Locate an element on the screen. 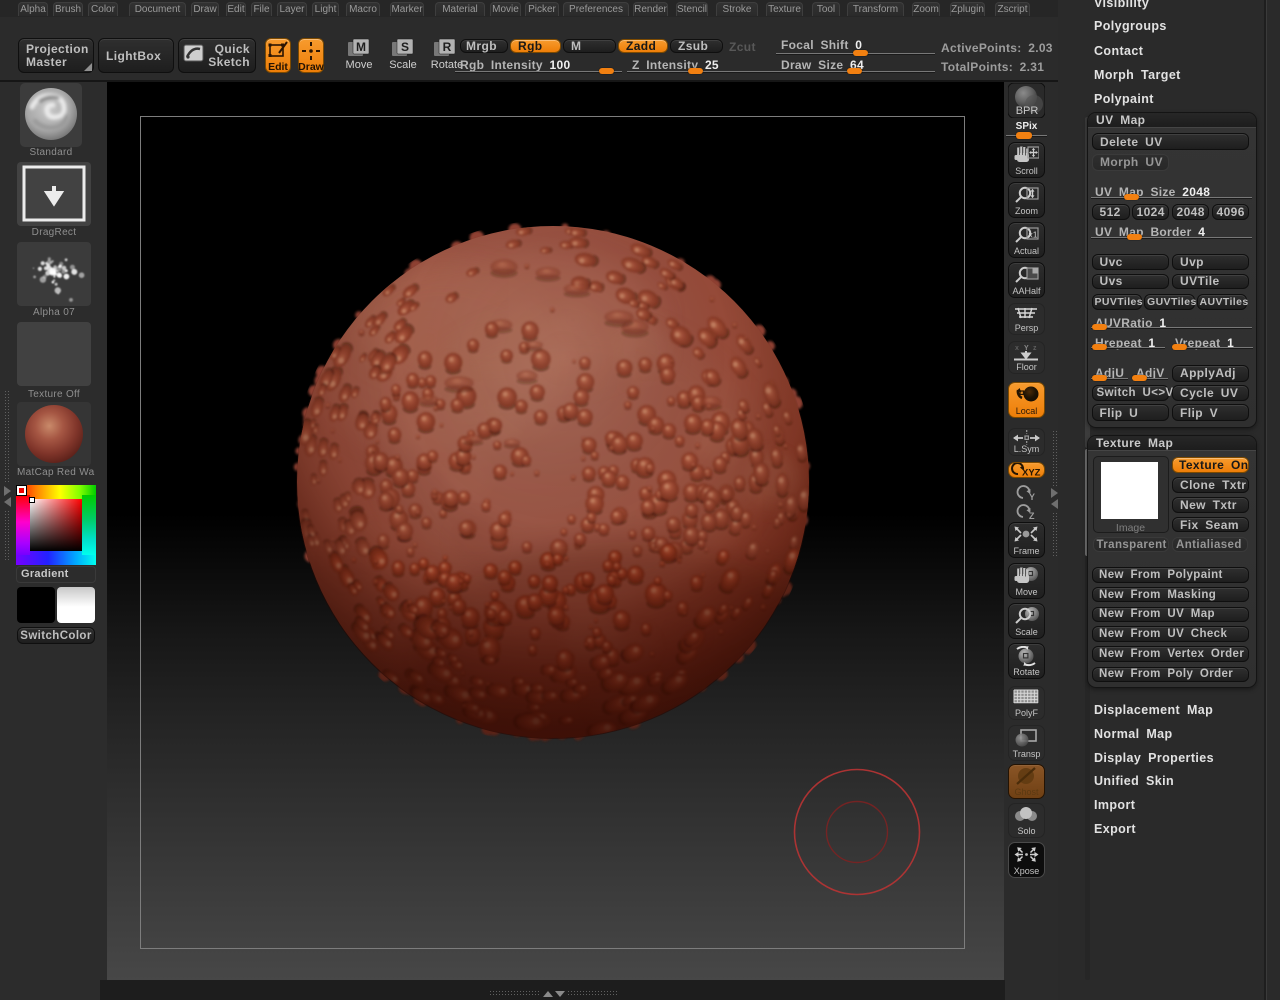 The width and height of the screenshot is (1280, 1000). svg-text: BPR is located at coordinates (1027, 111).